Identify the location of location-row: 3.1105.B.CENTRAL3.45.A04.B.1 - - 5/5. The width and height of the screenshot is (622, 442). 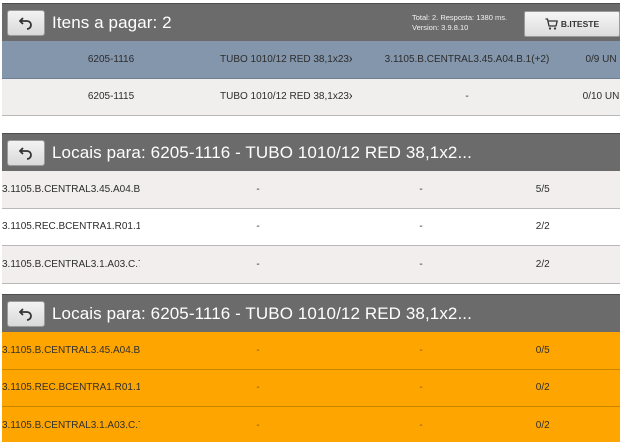
(311, 190).